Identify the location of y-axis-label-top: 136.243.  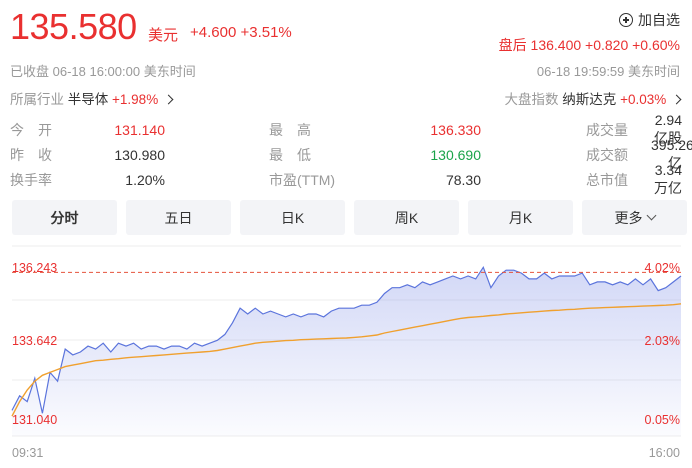
(34, 268).